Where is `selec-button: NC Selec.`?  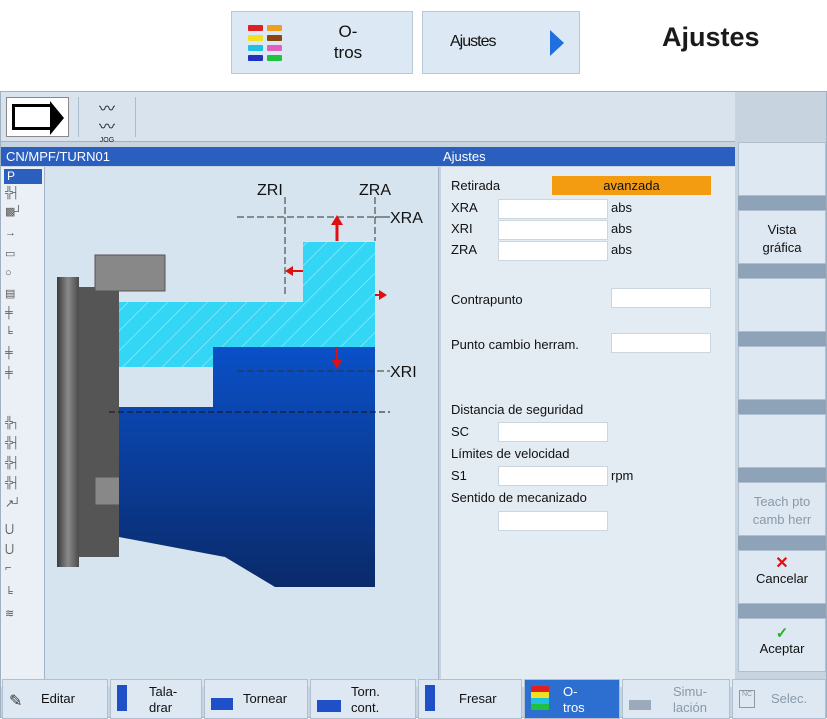
selec-button: NC Selec. is located at coordinates (779, 699).